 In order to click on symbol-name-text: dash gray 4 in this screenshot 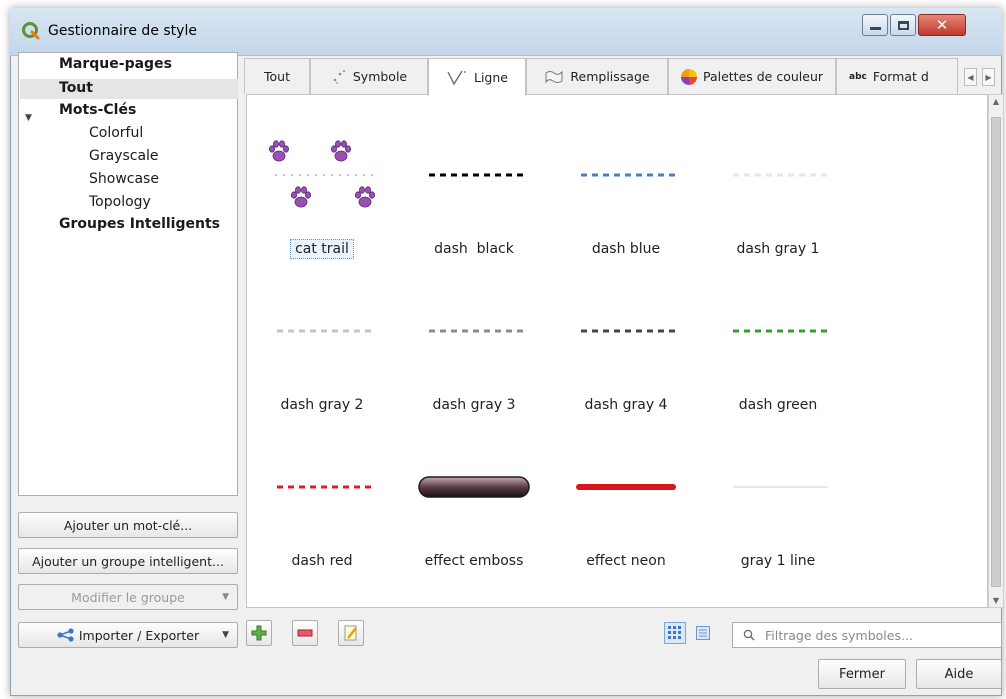, I will do `click(626, 405)`.